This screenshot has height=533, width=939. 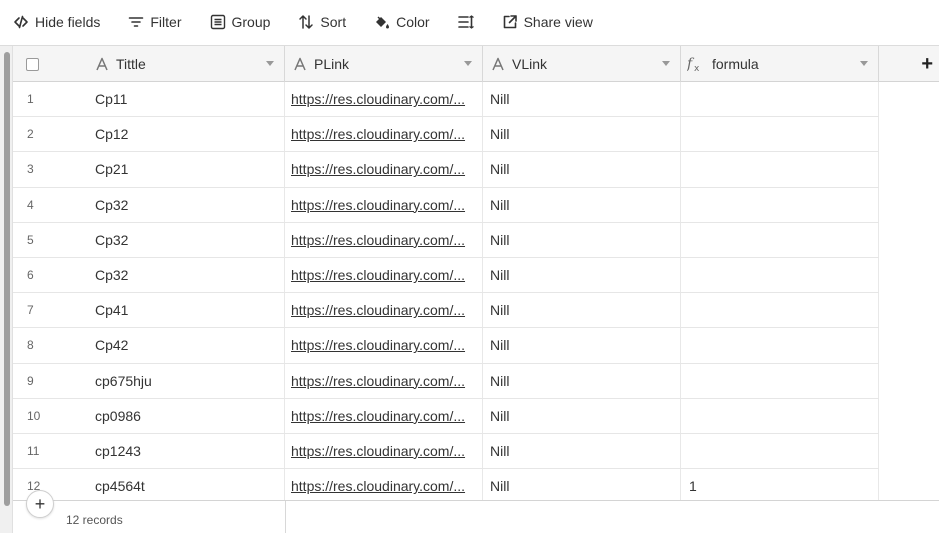 I want to click on vertical-scrollbar, so click(x=6, y=289).